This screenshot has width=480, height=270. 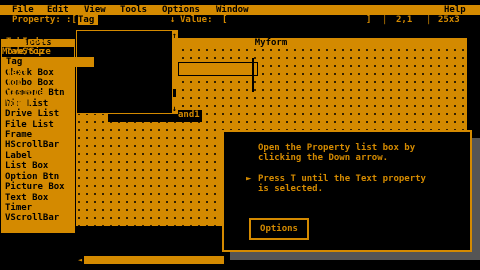 What do you see at coordinates (29, 125) in the screenshot?
I see `tool-file-list: File List` at bounding box center [29, 125].